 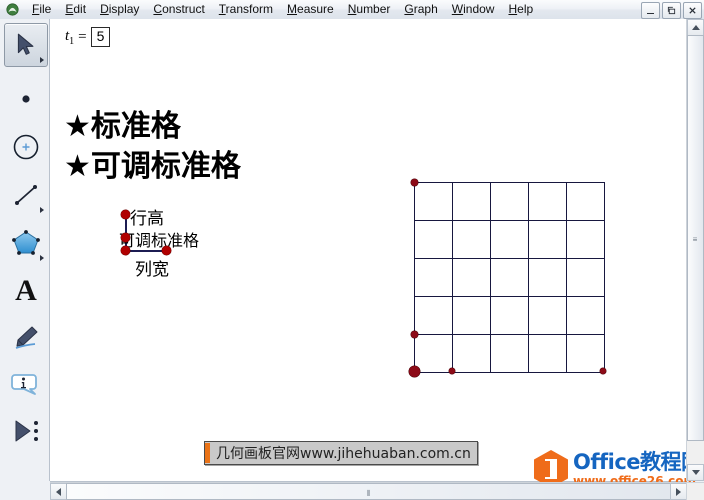 I want to click on horizontal-scrollbar: ⦀, so click(x=368, y=491).